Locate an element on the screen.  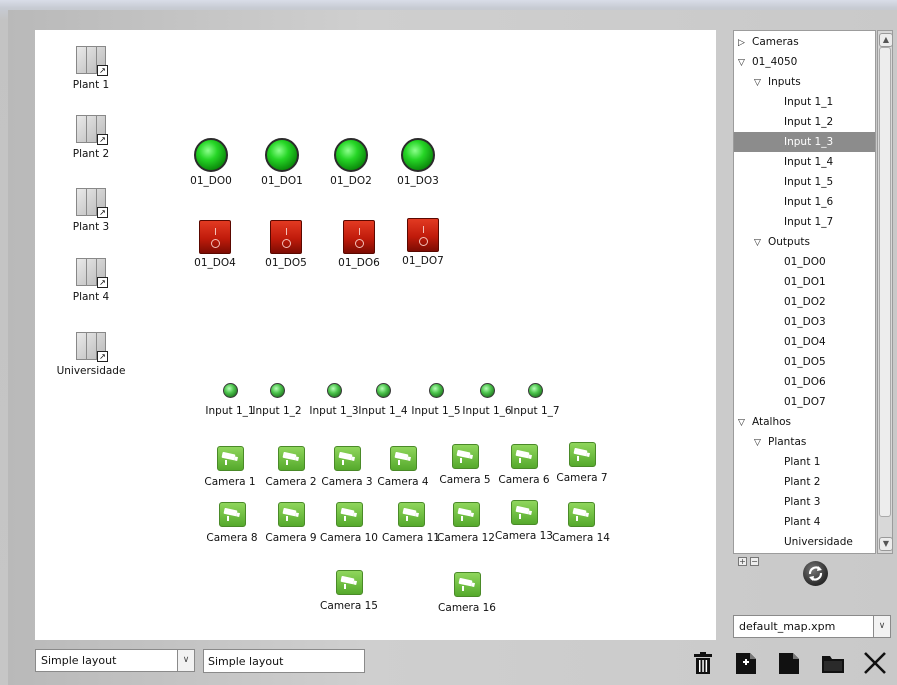
layout-name-input is located at coordinates (284, 661).